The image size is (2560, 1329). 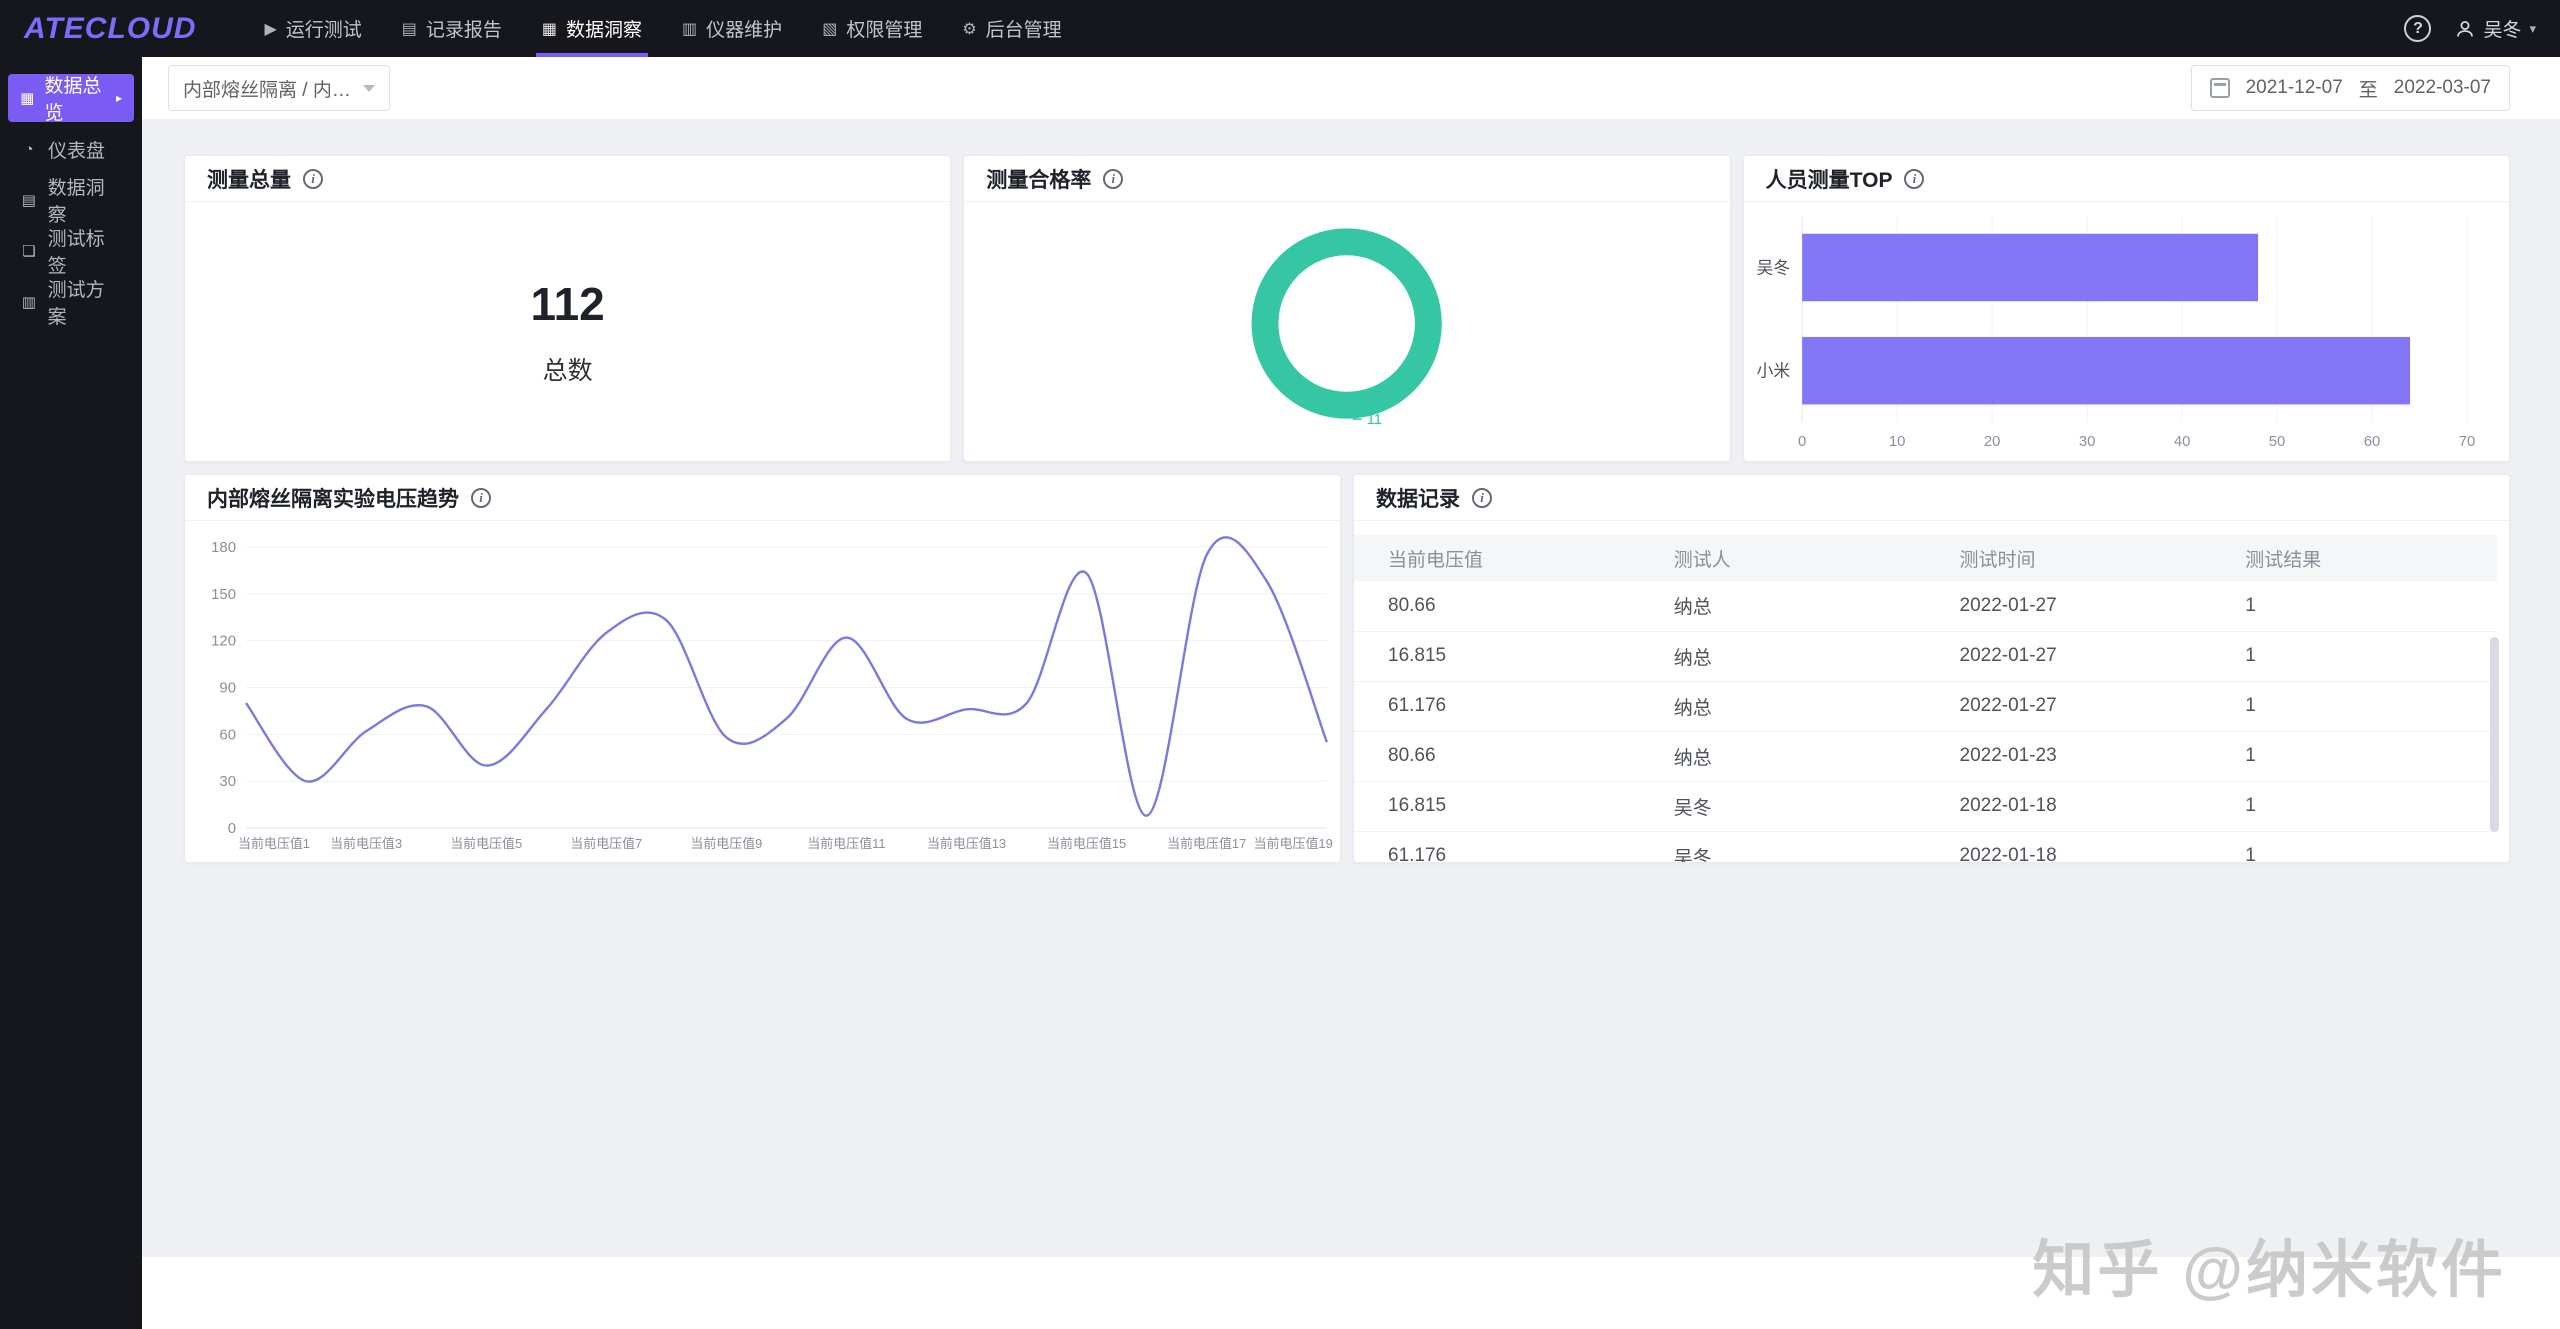 What do you see at coordinates (2354, 558) in the screenshot?
I see `column-header: 测试结果` at bounding box center [2354, 558].